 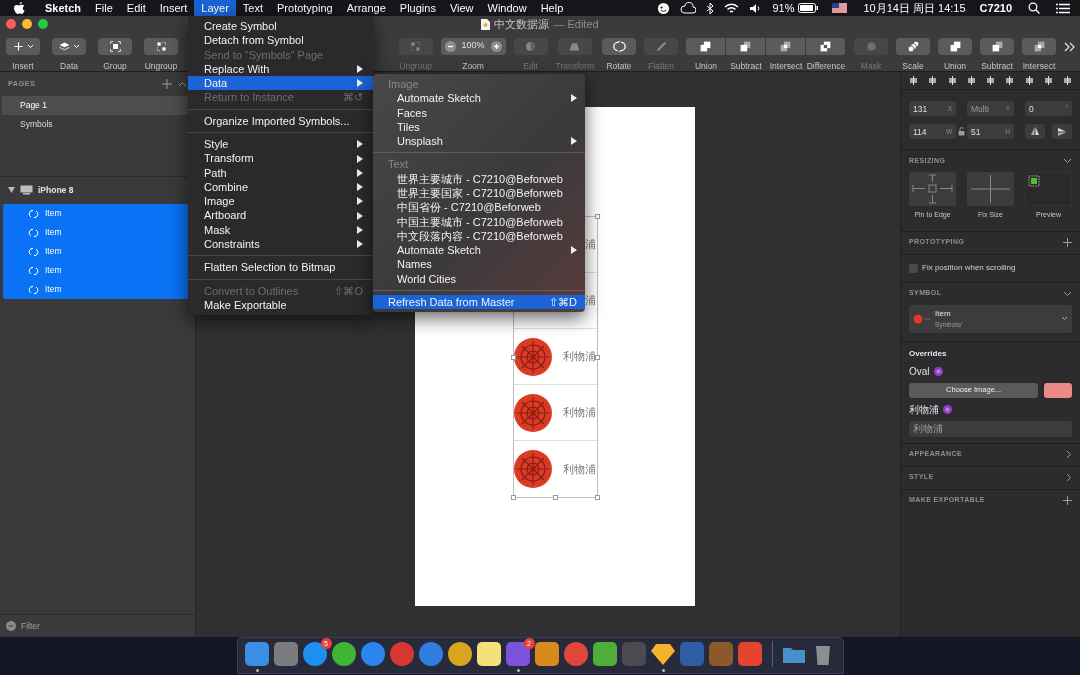 What do you see at coordinates (11, 626) in the screenshot?
I see `filter-icon` at bounding box center [11, 626].